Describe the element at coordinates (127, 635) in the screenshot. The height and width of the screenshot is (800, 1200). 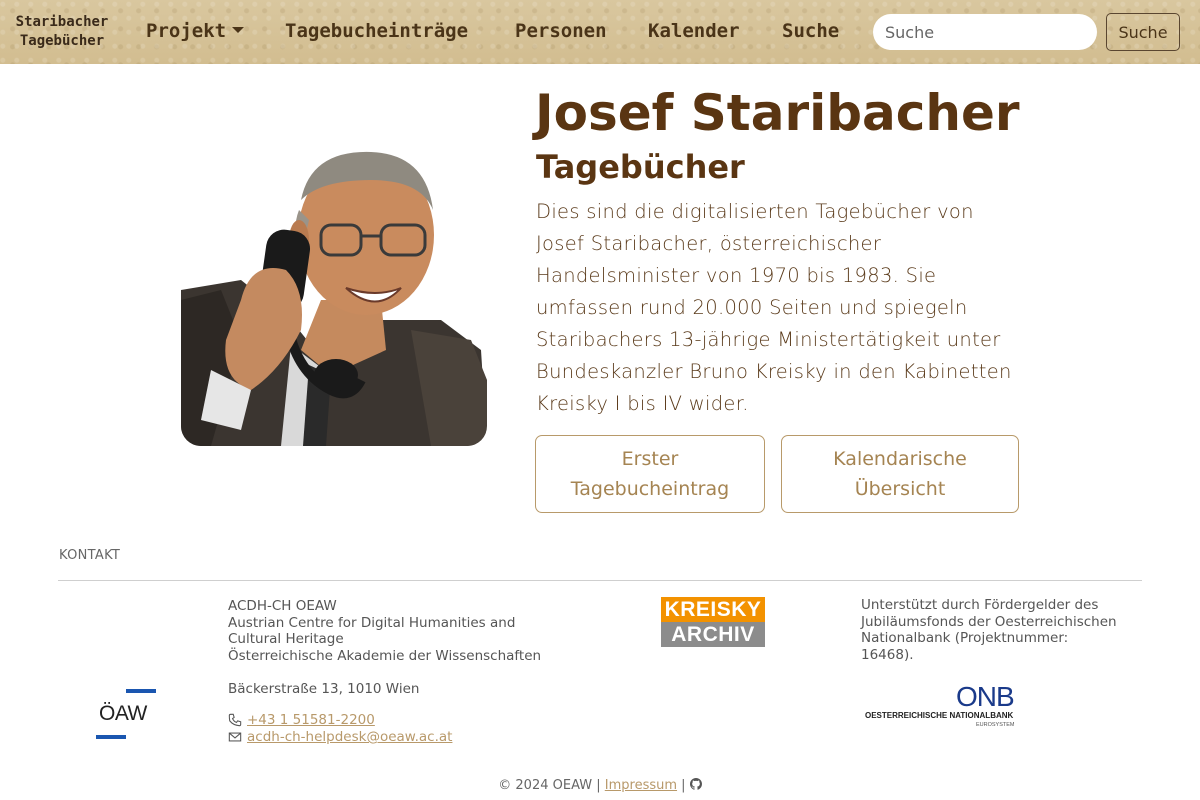
I see `acdh-logo: acdh` at that location.